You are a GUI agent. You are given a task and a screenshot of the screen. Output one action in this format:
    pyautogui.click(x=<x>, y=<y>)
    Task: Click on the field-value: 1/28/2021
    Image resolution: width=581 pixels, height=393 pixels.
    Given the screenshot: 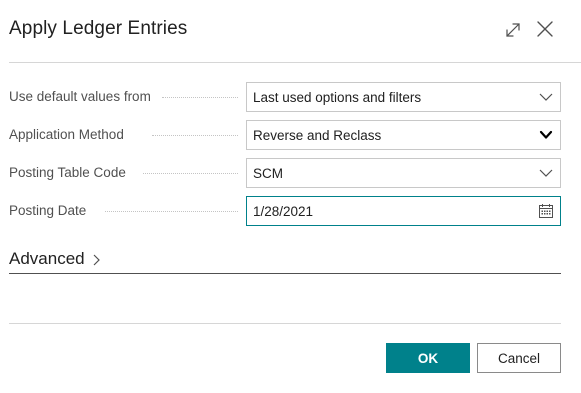 What is the action you would take?
    pyautogui.click(x=283, y=211)
    